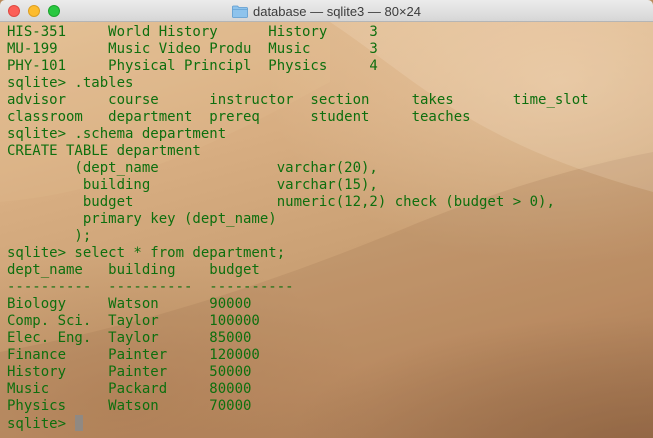 Image resolution: width=653 pixels, height=438 pixels. What do you see at coordinates (192, 185) in the screenshot?
I see `terminal-line: building varchar(15),` at bounding box center [192, 185].